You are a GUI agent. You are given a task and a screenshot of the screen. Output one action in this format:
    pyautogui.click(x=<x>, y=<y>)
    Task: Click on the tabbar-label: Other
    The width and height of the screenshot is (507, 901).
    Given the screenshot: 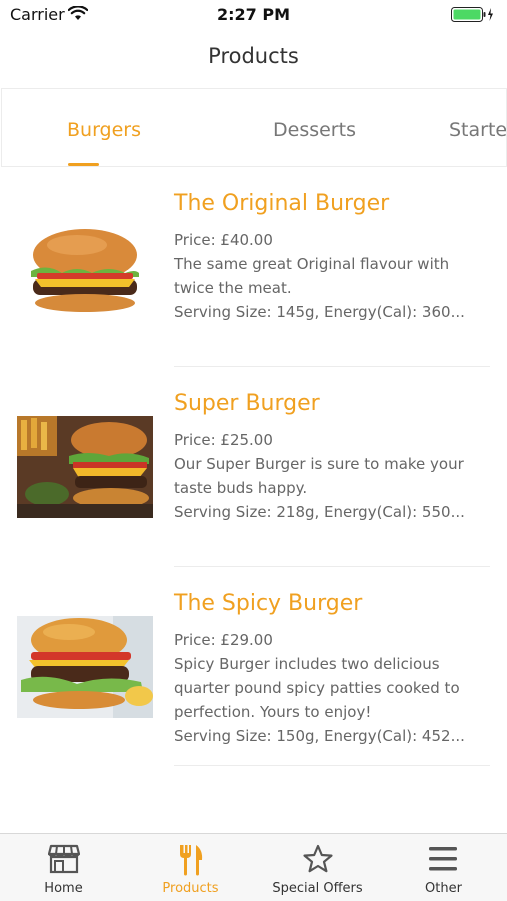 What is the action you would take?
    pyautogui.click(x=443, y=888)
    